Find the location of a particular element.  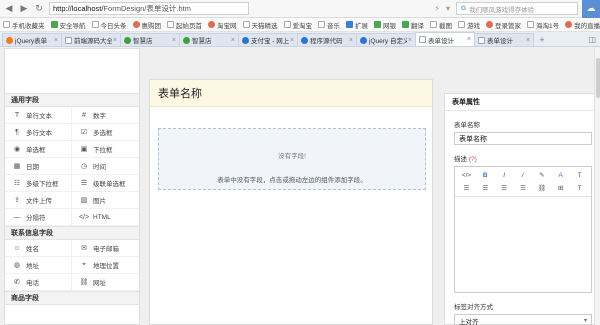

field-type-item: ▨ 图片 is located at coordinates (105, 200).